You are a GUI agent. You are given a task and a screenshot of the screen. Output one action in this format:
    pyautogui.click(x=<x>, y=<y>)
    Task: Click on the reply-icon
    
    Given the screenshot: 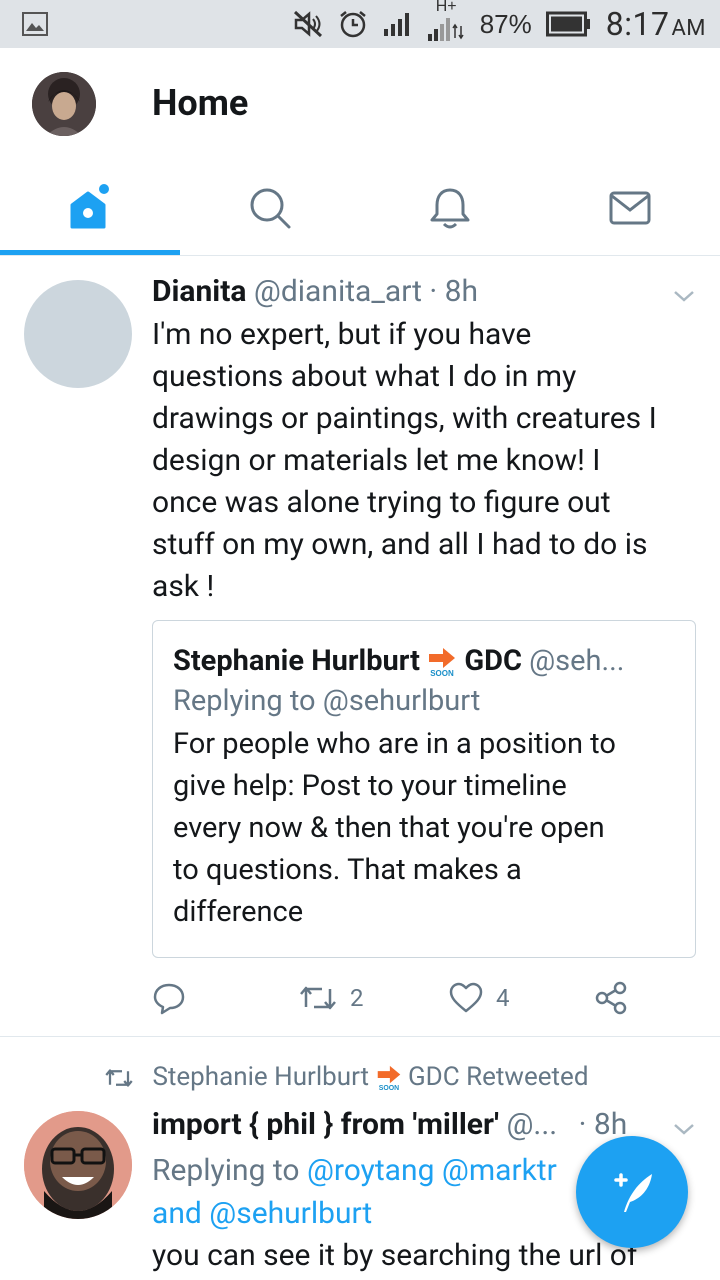 What is the action you would take?
    pyautogui.click(x=169, y=999)
    